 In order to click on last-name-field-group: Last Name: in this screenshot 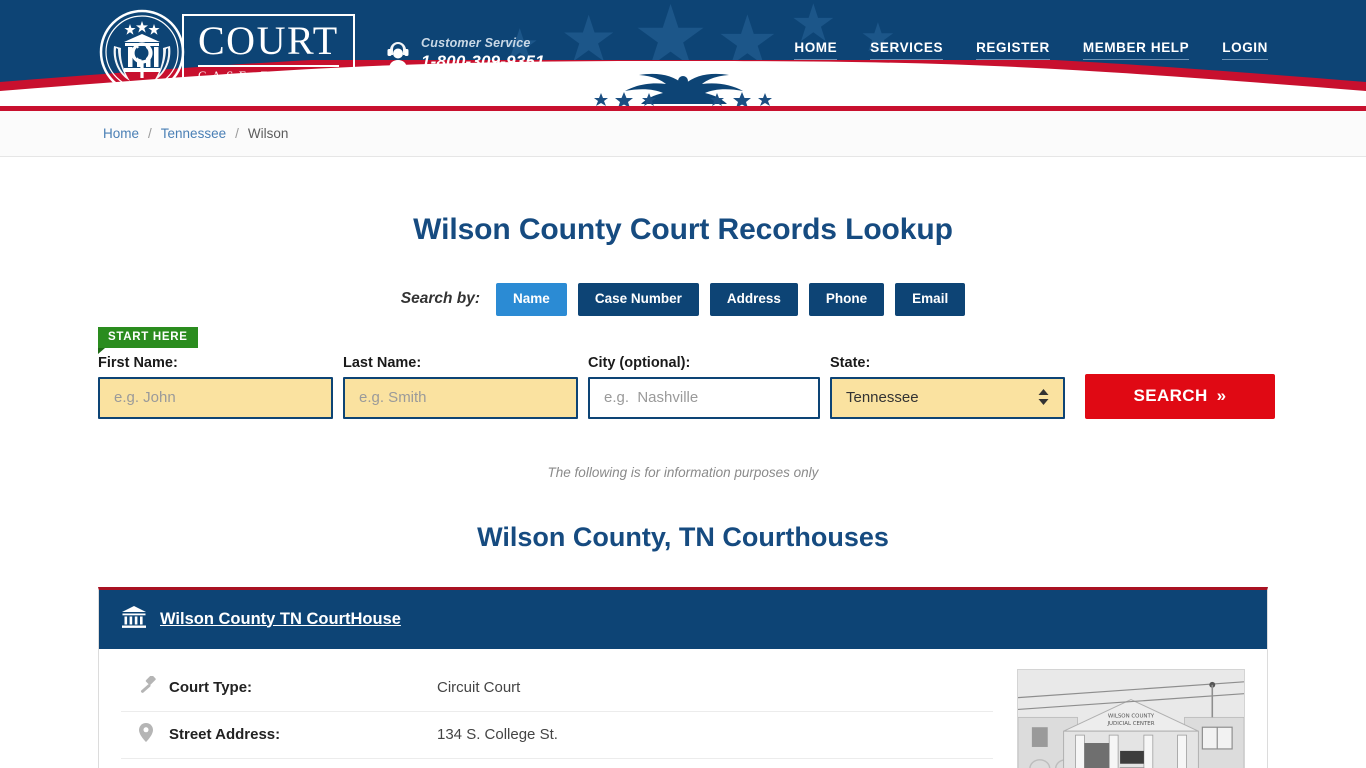, I will do `click(460, 387)`.